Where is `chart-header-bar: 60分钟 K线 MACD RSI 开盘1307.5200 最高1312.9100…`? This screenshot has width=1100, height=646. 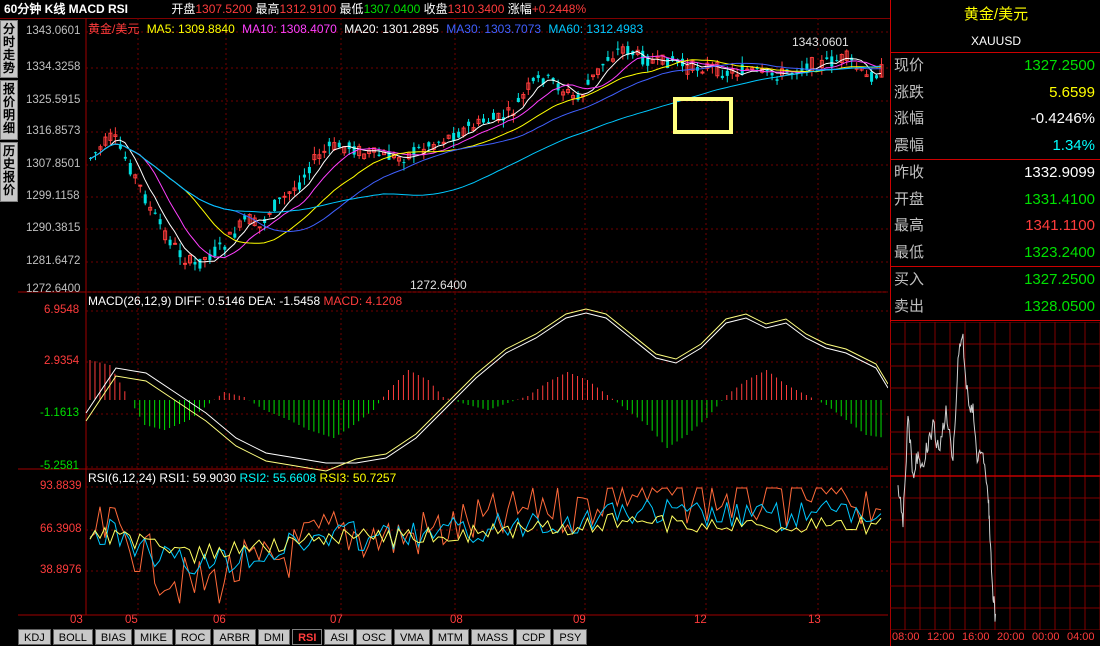 chart-header-bar: 60分钟 K线 MACD RSI 开盘1307.5200 最高1312.9100… is located at coordinates (445, 9).